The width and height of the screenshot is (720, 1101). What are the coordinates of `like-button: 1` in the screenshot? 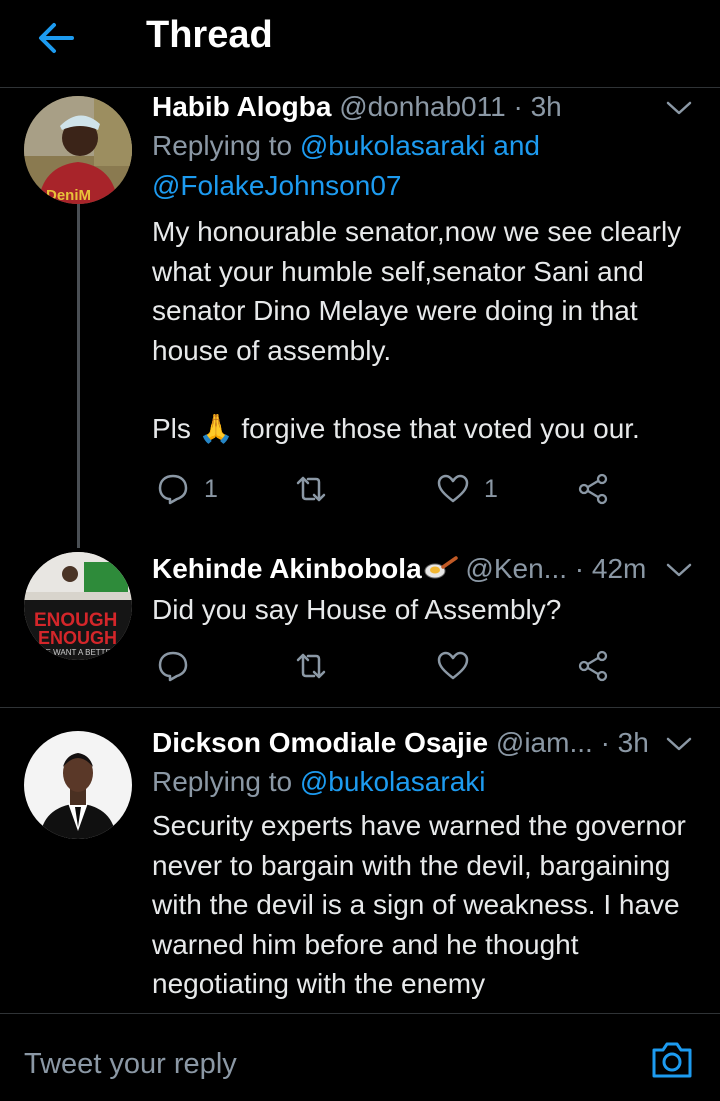 It's located at (467, 489).